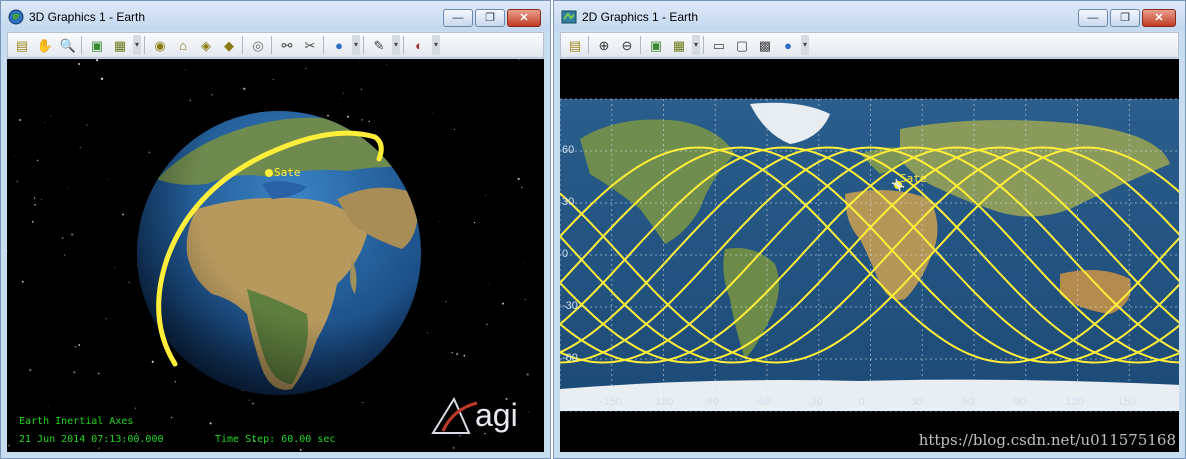  I want to click on titlebar-2d: 2D Graphics 1 - Earth — ❐ ✕, so click(869, 16).